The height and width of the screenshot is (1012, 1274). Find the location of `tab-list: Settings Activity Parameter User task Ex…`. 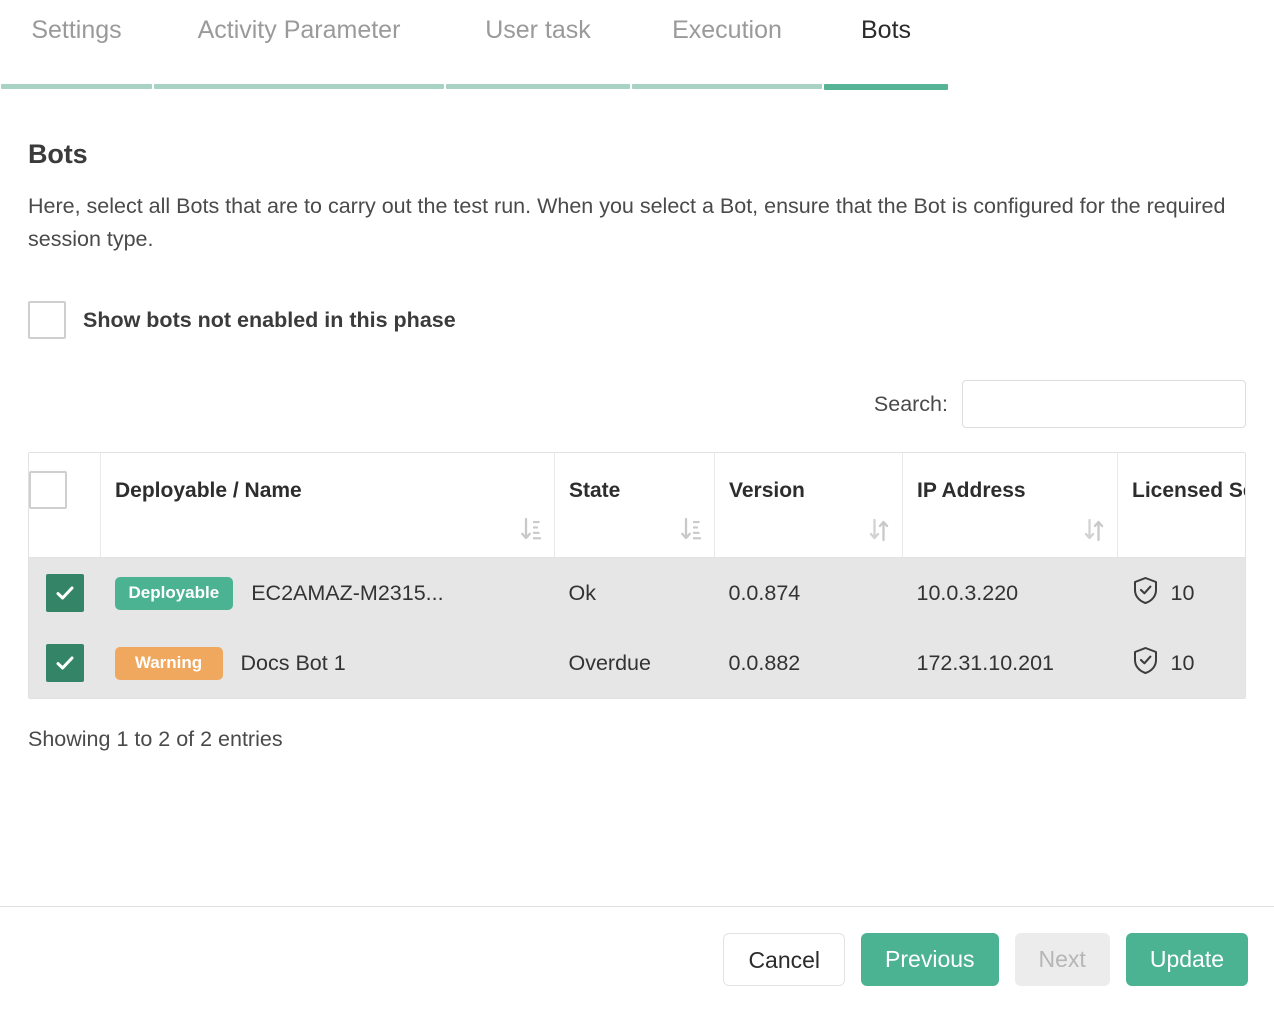

tab-list: Settings Activity Parameter User task Ex… is located at coordinates (637, 46).